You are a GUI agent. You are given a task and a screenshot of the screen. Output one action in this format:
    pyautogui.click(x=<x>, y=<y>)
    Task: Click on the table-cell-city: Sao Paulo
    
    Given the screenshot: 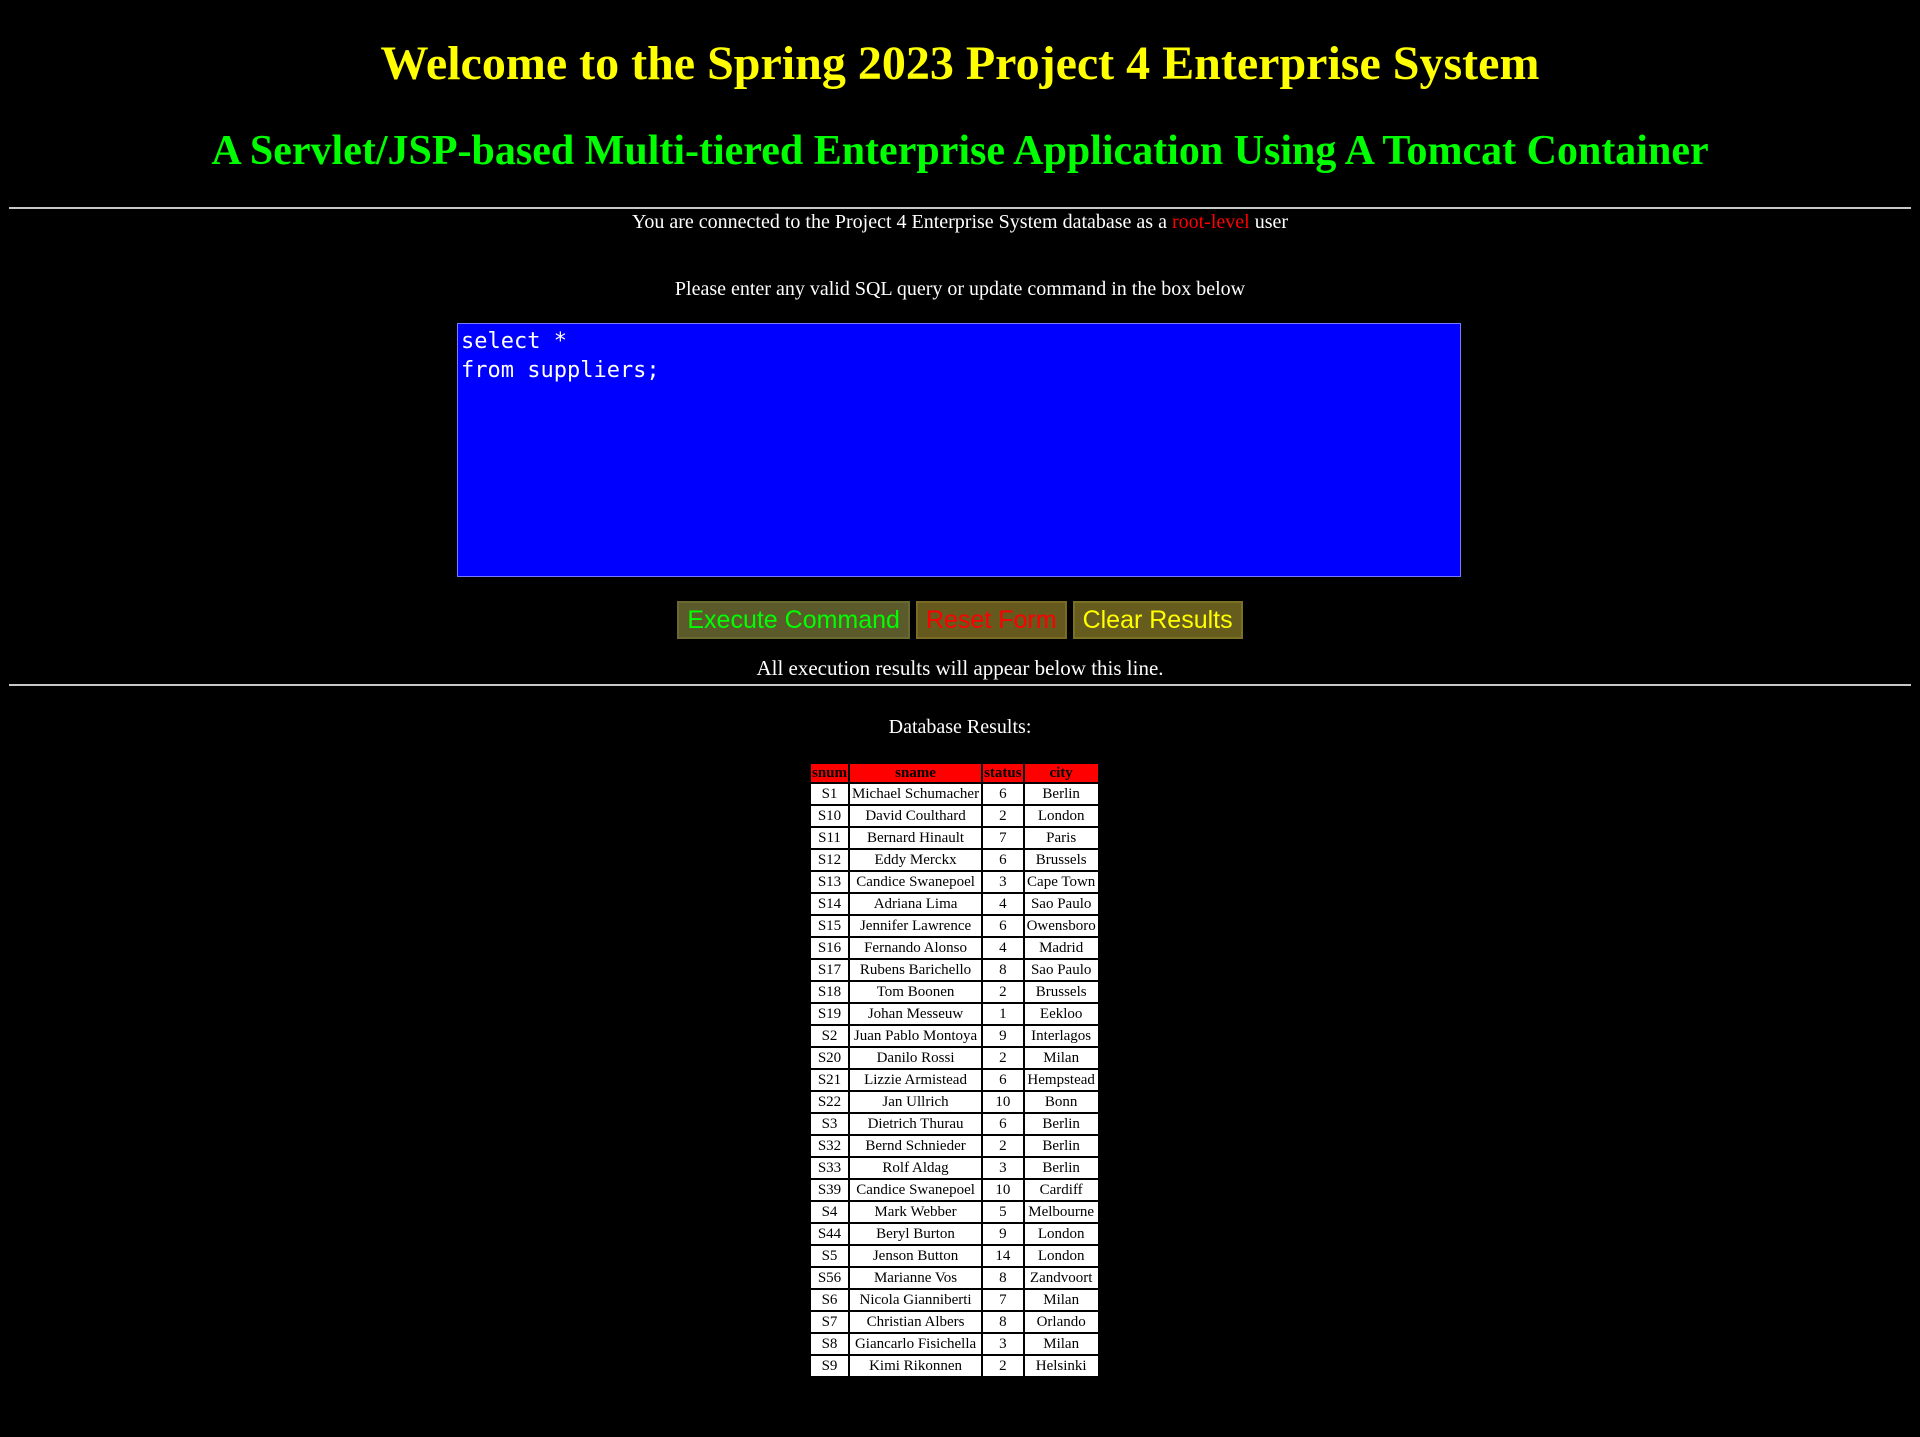 What is the action you would take?
    pyautogui.click(x=1061, y=904)
    